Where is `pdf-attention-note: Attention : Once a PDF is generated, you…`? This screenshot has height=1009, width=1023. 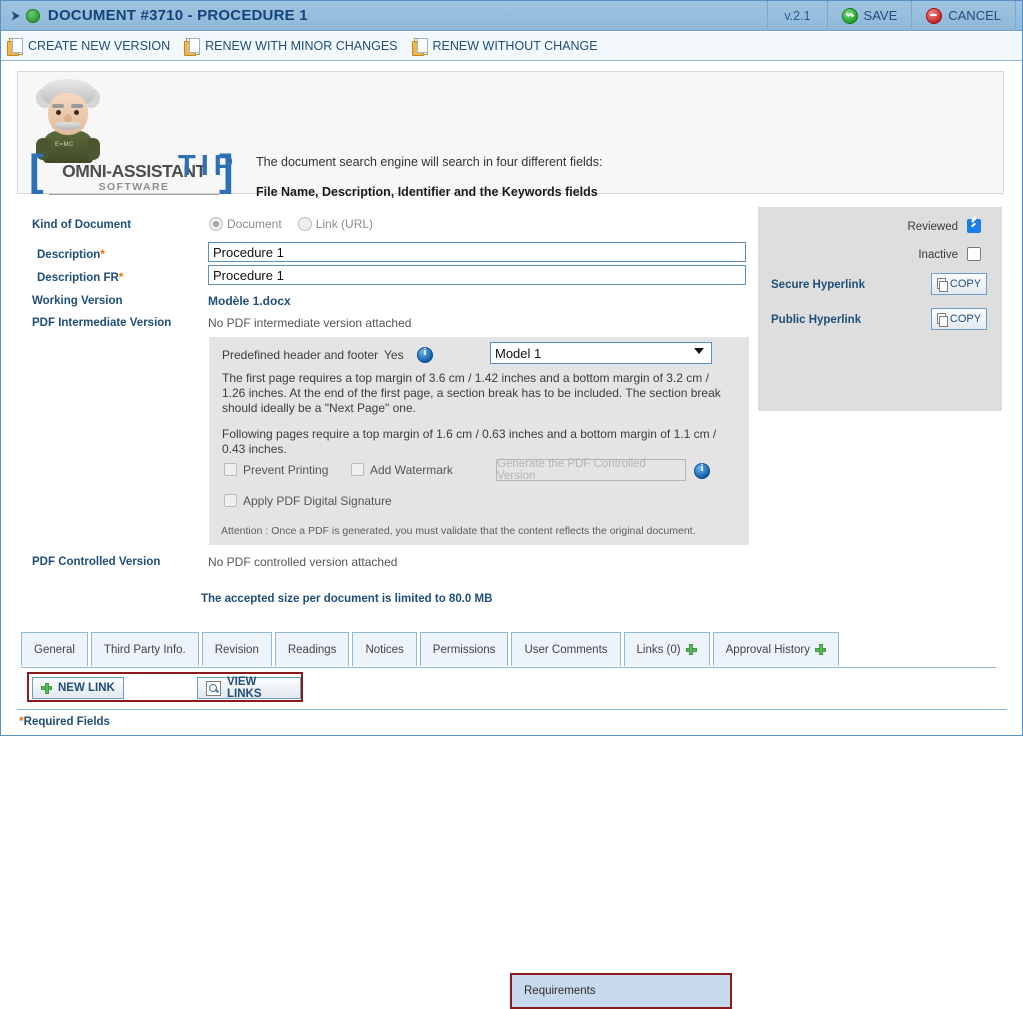
pdf-attention-note: Attention : Once a PDF is generated, you… is located at coordinates (458, 531).